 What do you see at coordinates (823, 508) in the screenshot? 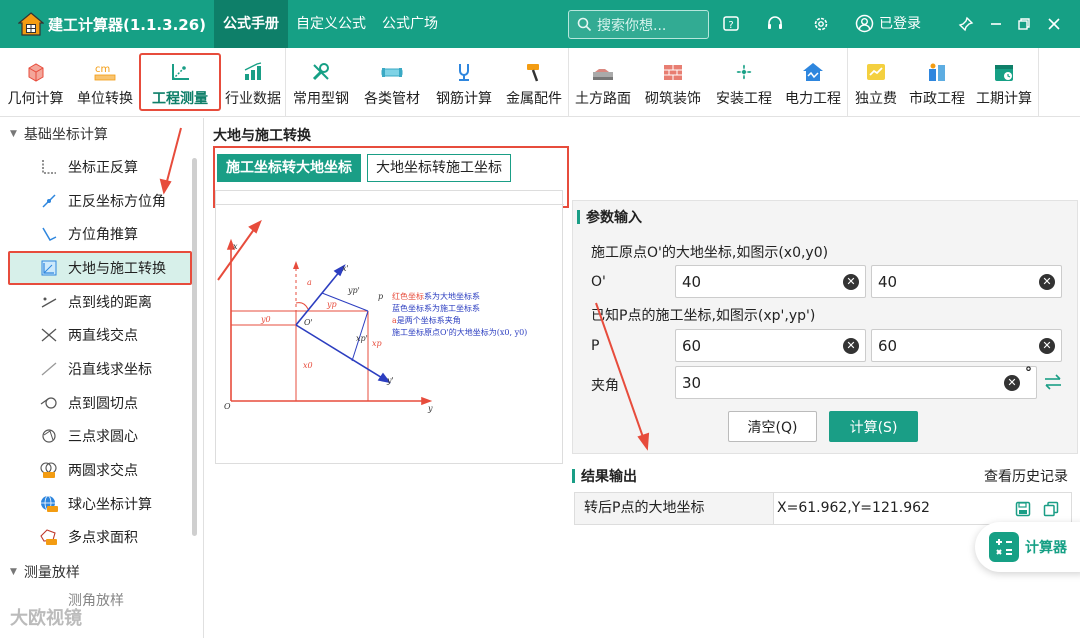
I see `result-row: 转后P点的大地坐标 X=61.962,Y=121.962` at bounding box center [823, 508].